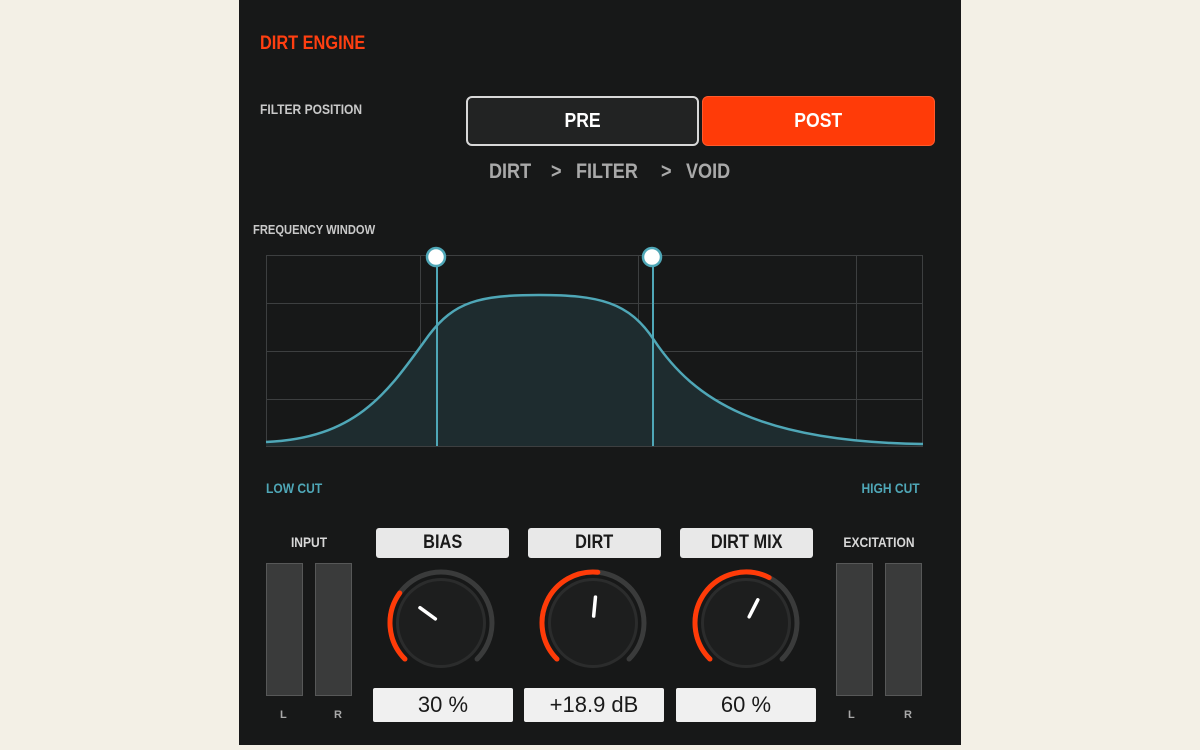 Image resolution: width=1200 pixels, height=750 pixels. I want to click on high-cut-handle, so click(652, 257).